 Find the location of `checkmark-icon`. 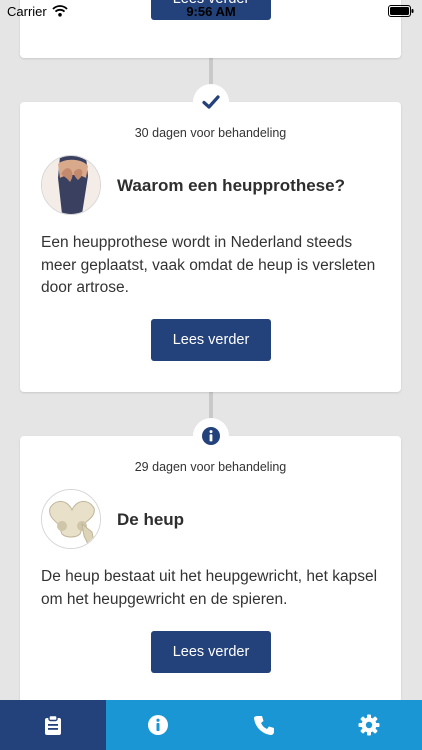

checkmark-icon is located at coordinates (211, 102).